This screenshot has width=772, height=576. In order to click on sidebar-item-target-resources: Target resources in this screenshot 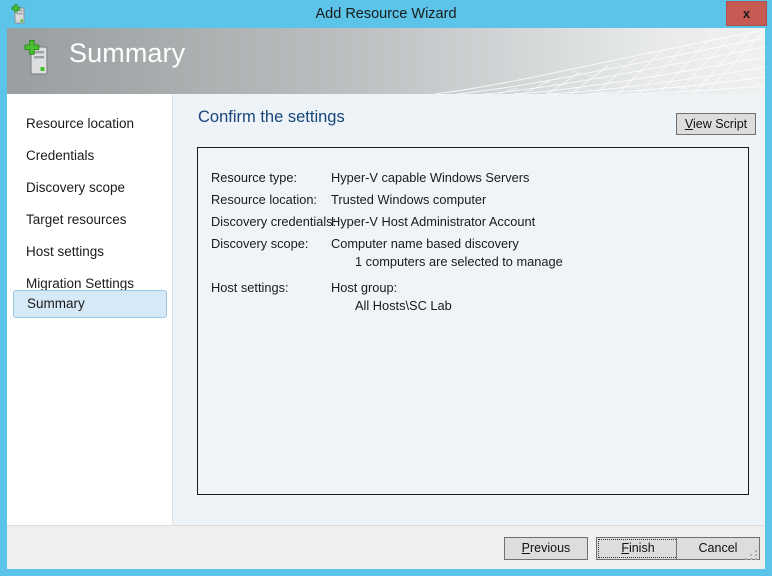, I will do `click(90, 220)`.